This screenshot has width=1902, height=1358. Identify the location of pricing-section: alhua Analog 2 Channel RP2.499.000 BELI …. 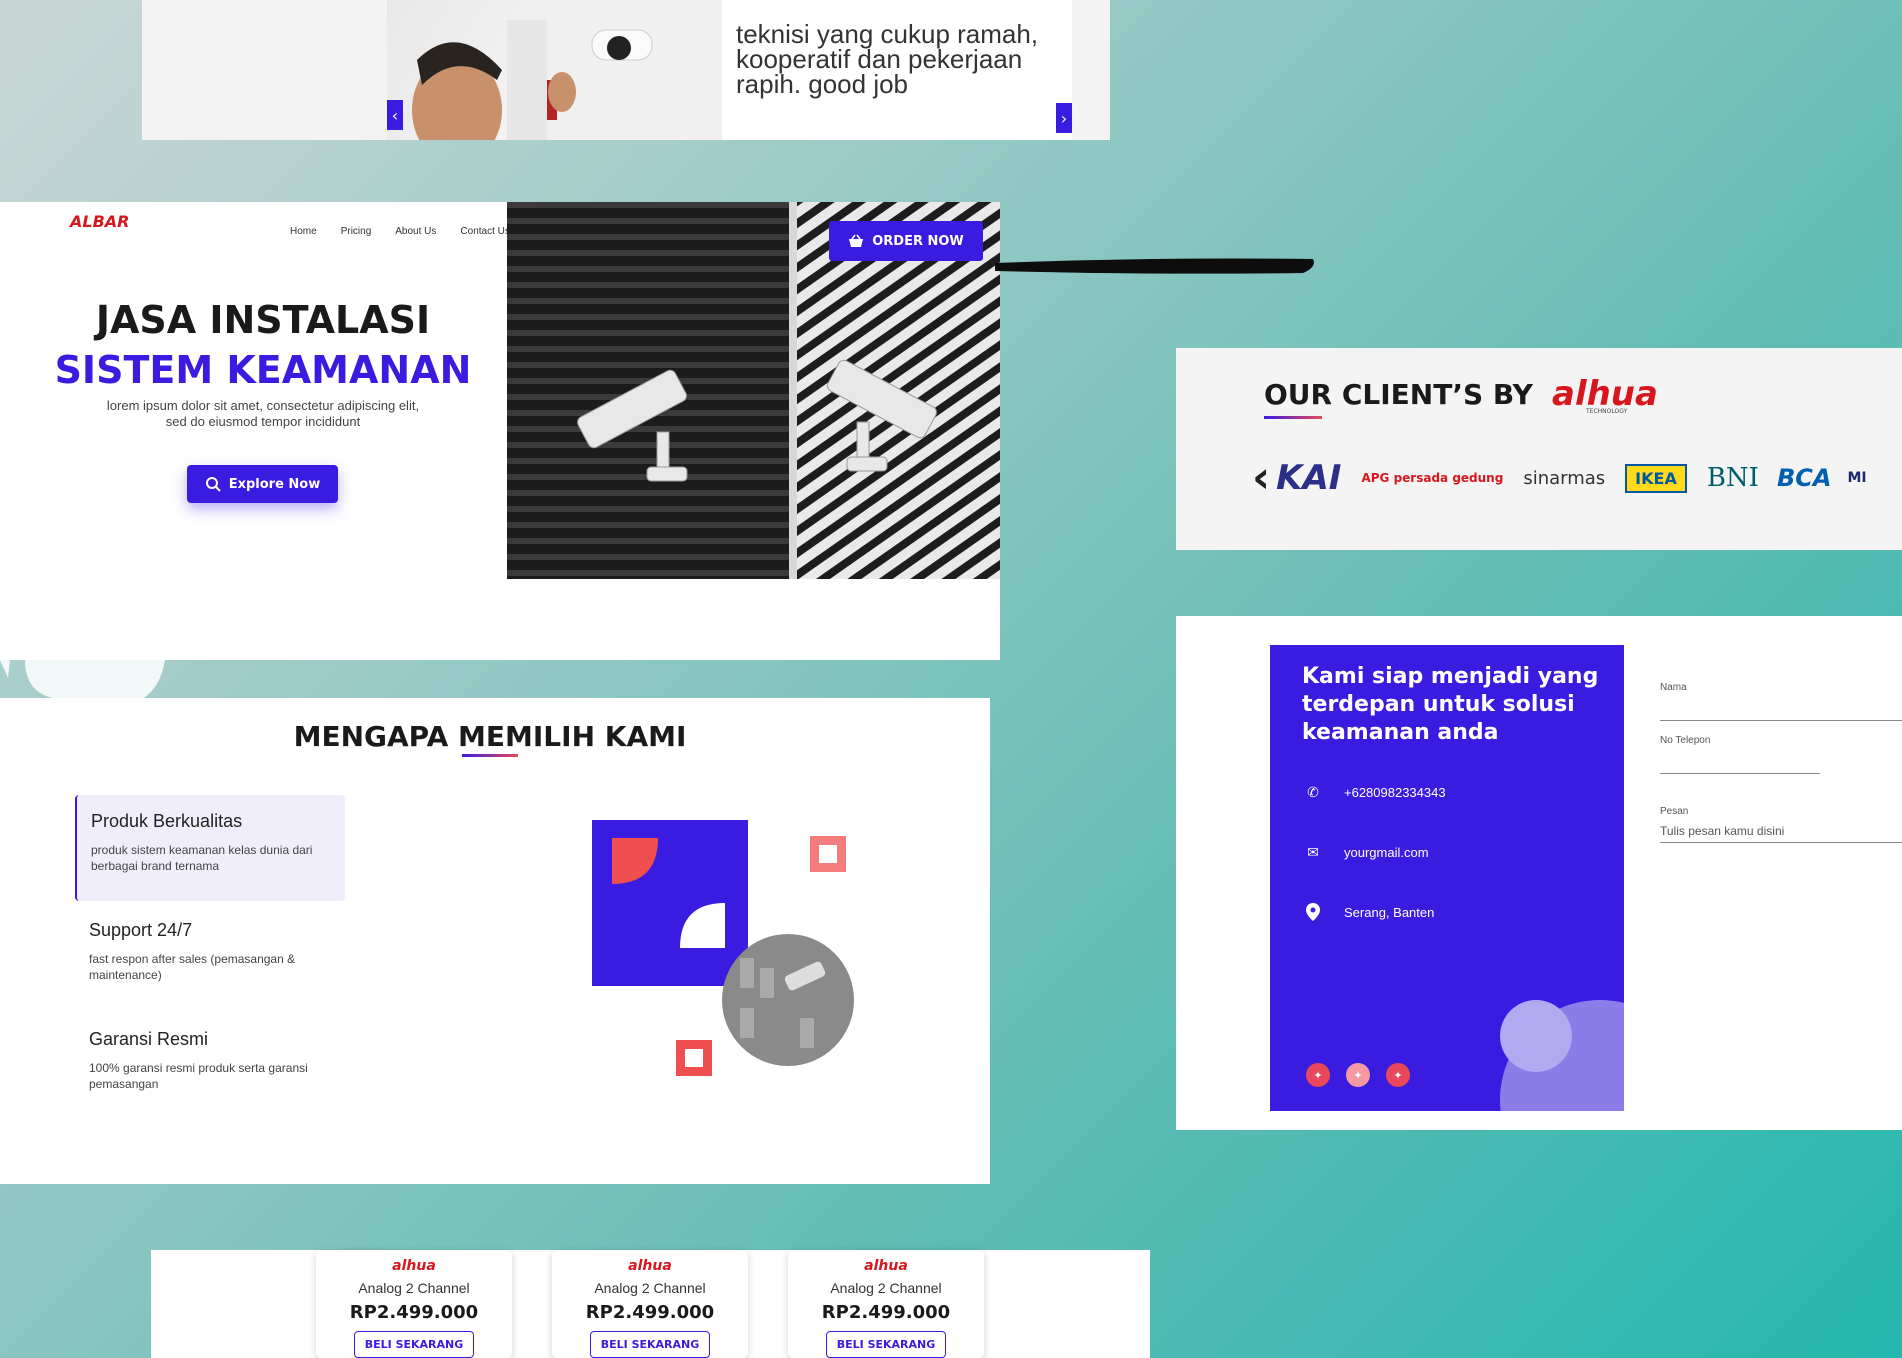
(650, 1304).